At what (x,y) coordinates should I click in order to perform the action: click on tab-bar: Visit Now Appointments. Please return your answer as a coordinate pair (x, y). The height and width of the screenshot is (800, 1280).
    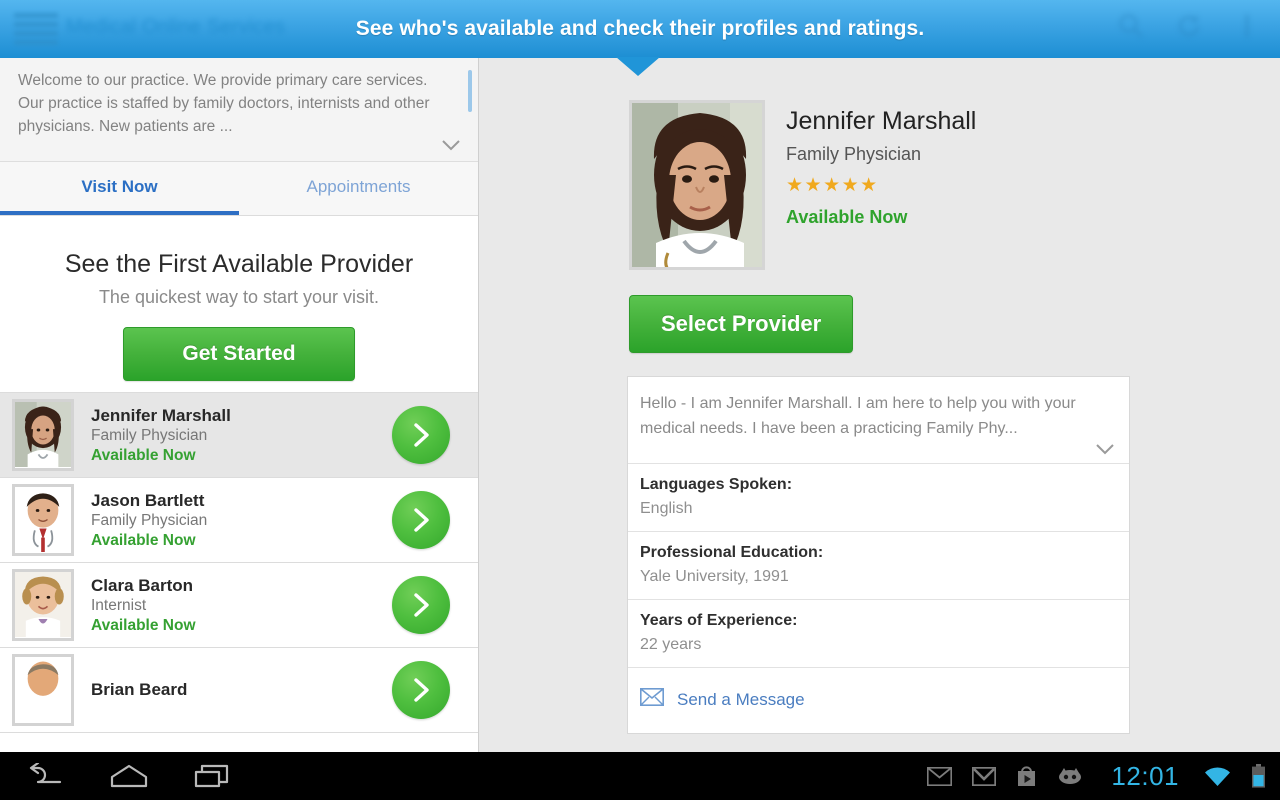
    Looking at the image, I should click on (239, 189).